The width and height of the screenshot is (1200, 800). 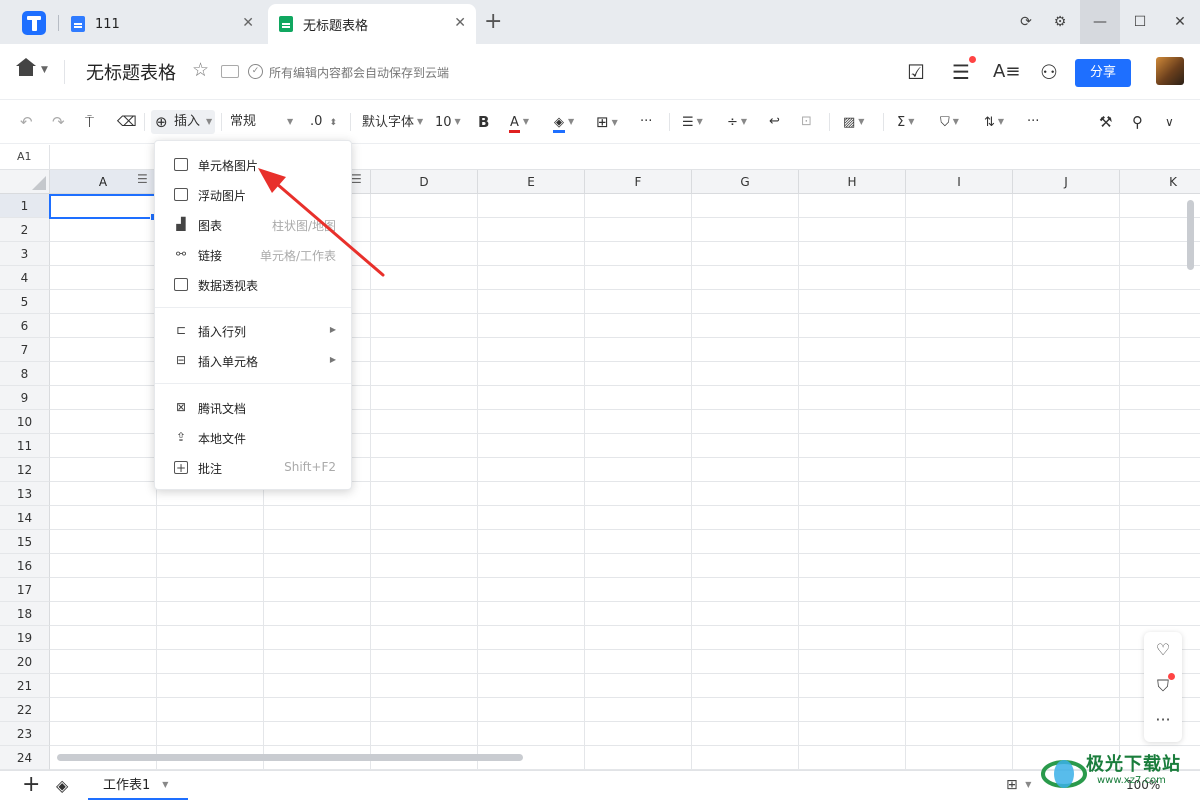 I want to click on row-header-5: 5, so click(x=25, y=302).